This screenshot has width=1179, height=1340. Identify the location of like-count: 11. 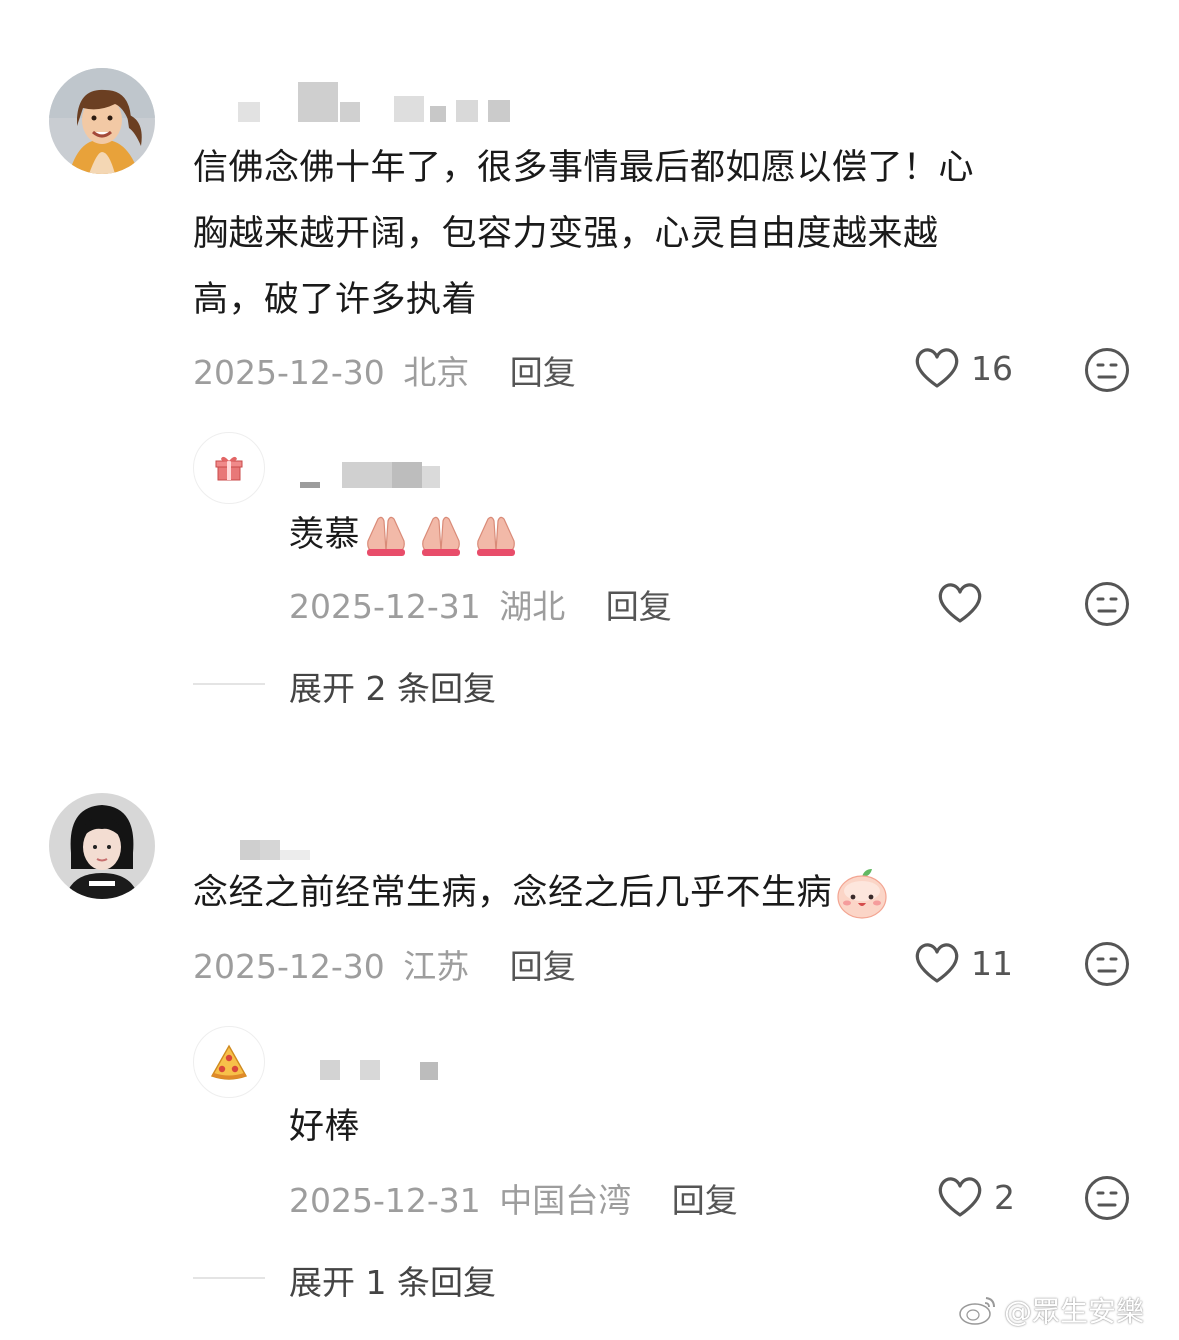
(992, 963).